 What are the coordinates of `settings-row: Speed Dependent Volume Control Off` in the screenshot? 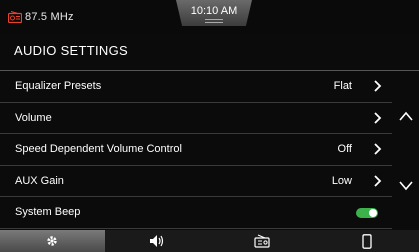 It's located at (196, 150).